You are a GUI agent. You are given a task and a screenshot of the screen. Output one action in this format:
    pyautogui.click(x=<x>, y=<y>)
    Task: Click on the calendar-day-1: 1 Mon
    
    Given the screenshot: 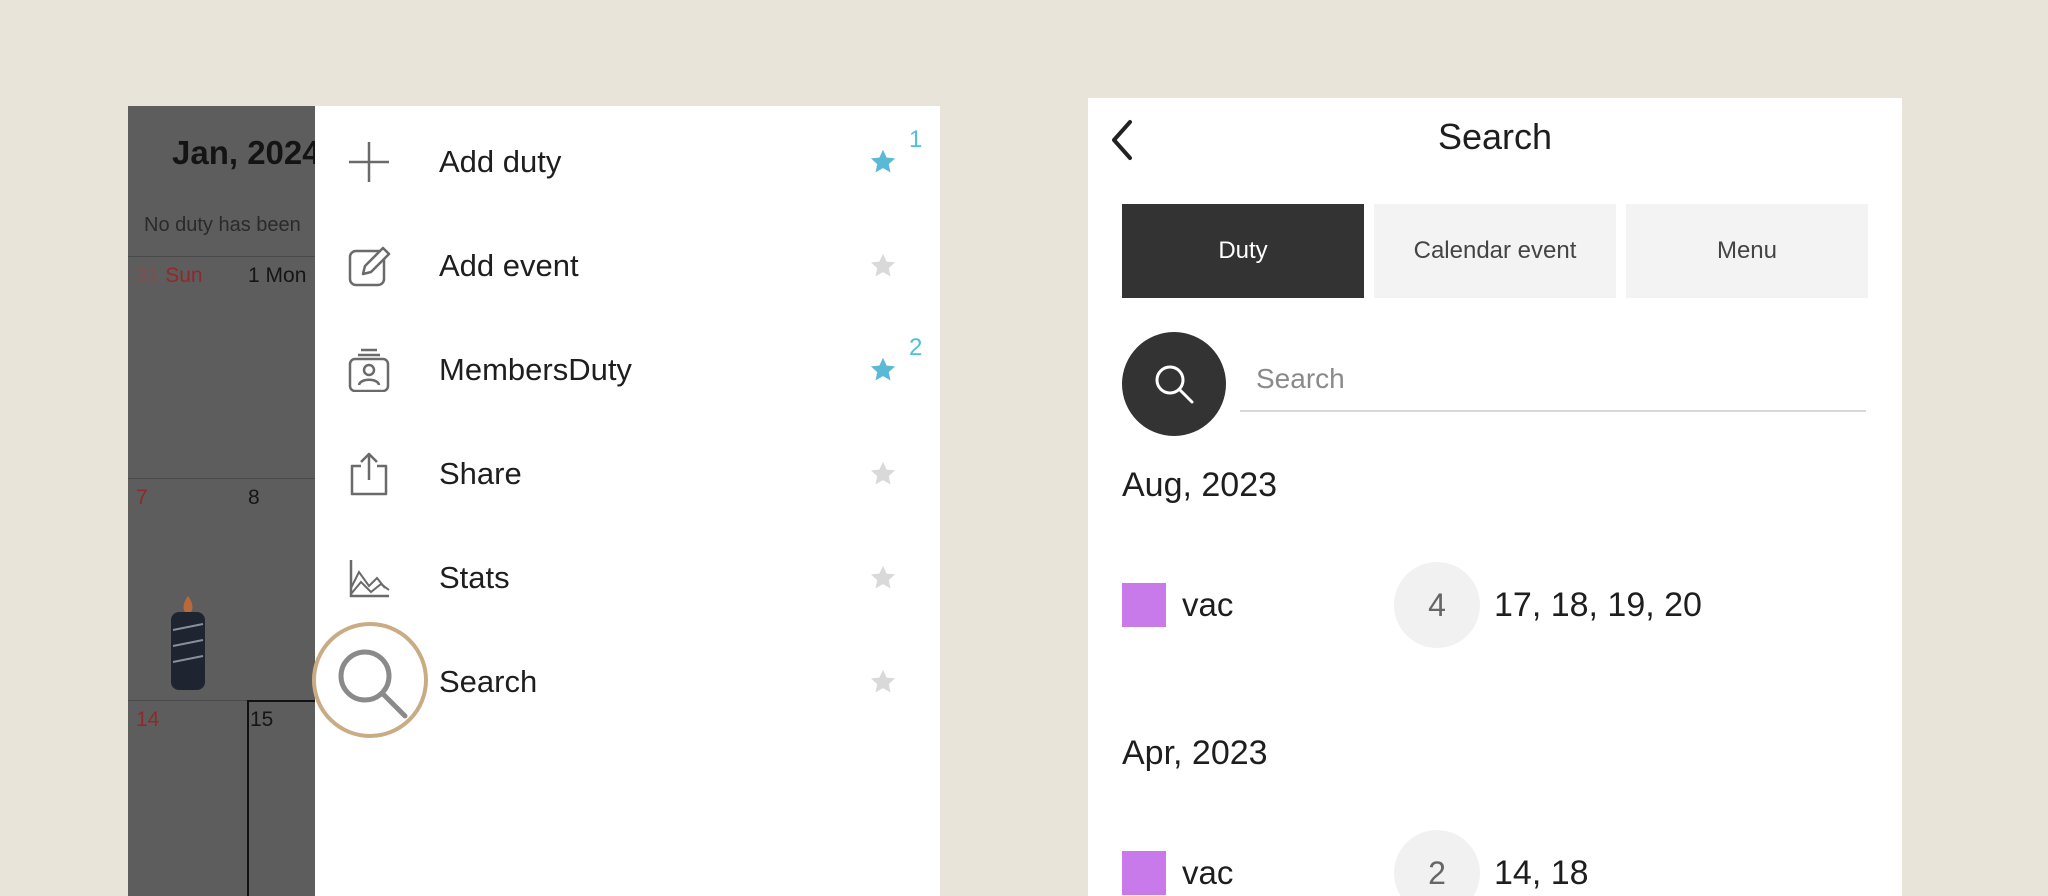 What is the action you would take?
    pyautogui.click(x=277, y=275)
    